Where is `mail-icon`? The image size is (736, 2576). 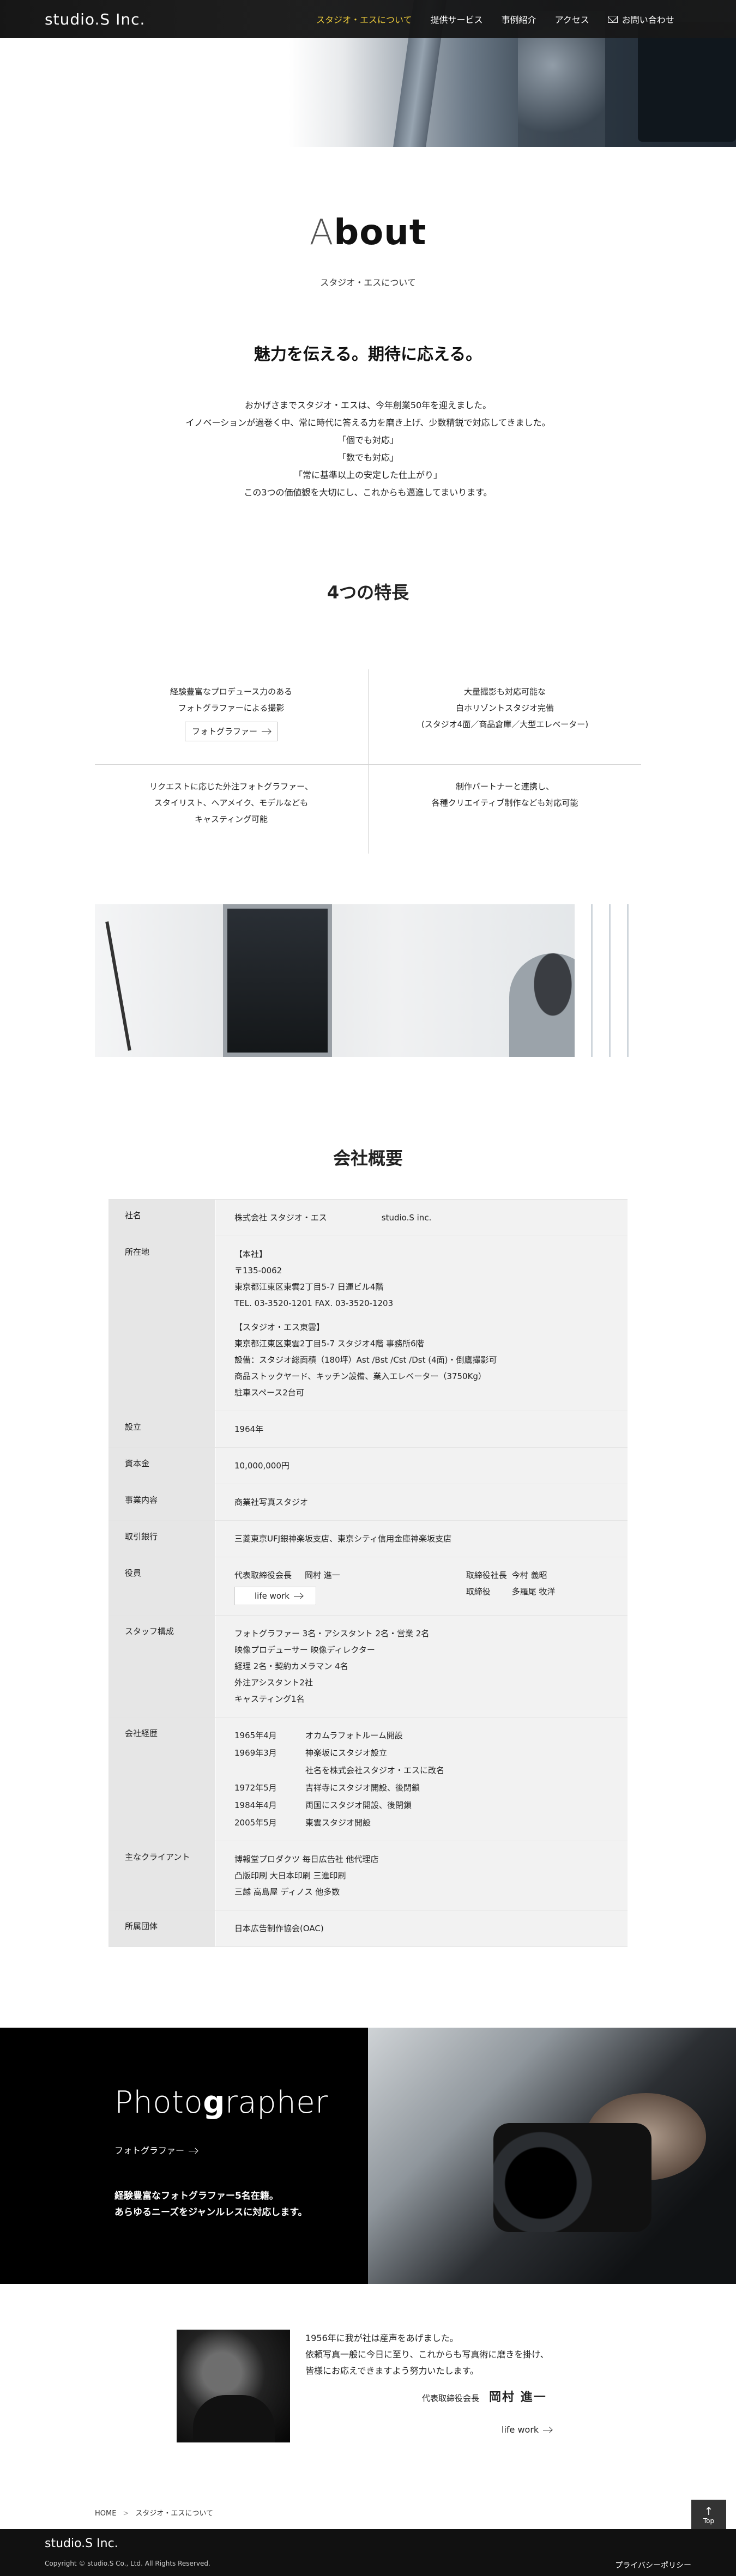
mail-icon is located at coordinates (613, 19).